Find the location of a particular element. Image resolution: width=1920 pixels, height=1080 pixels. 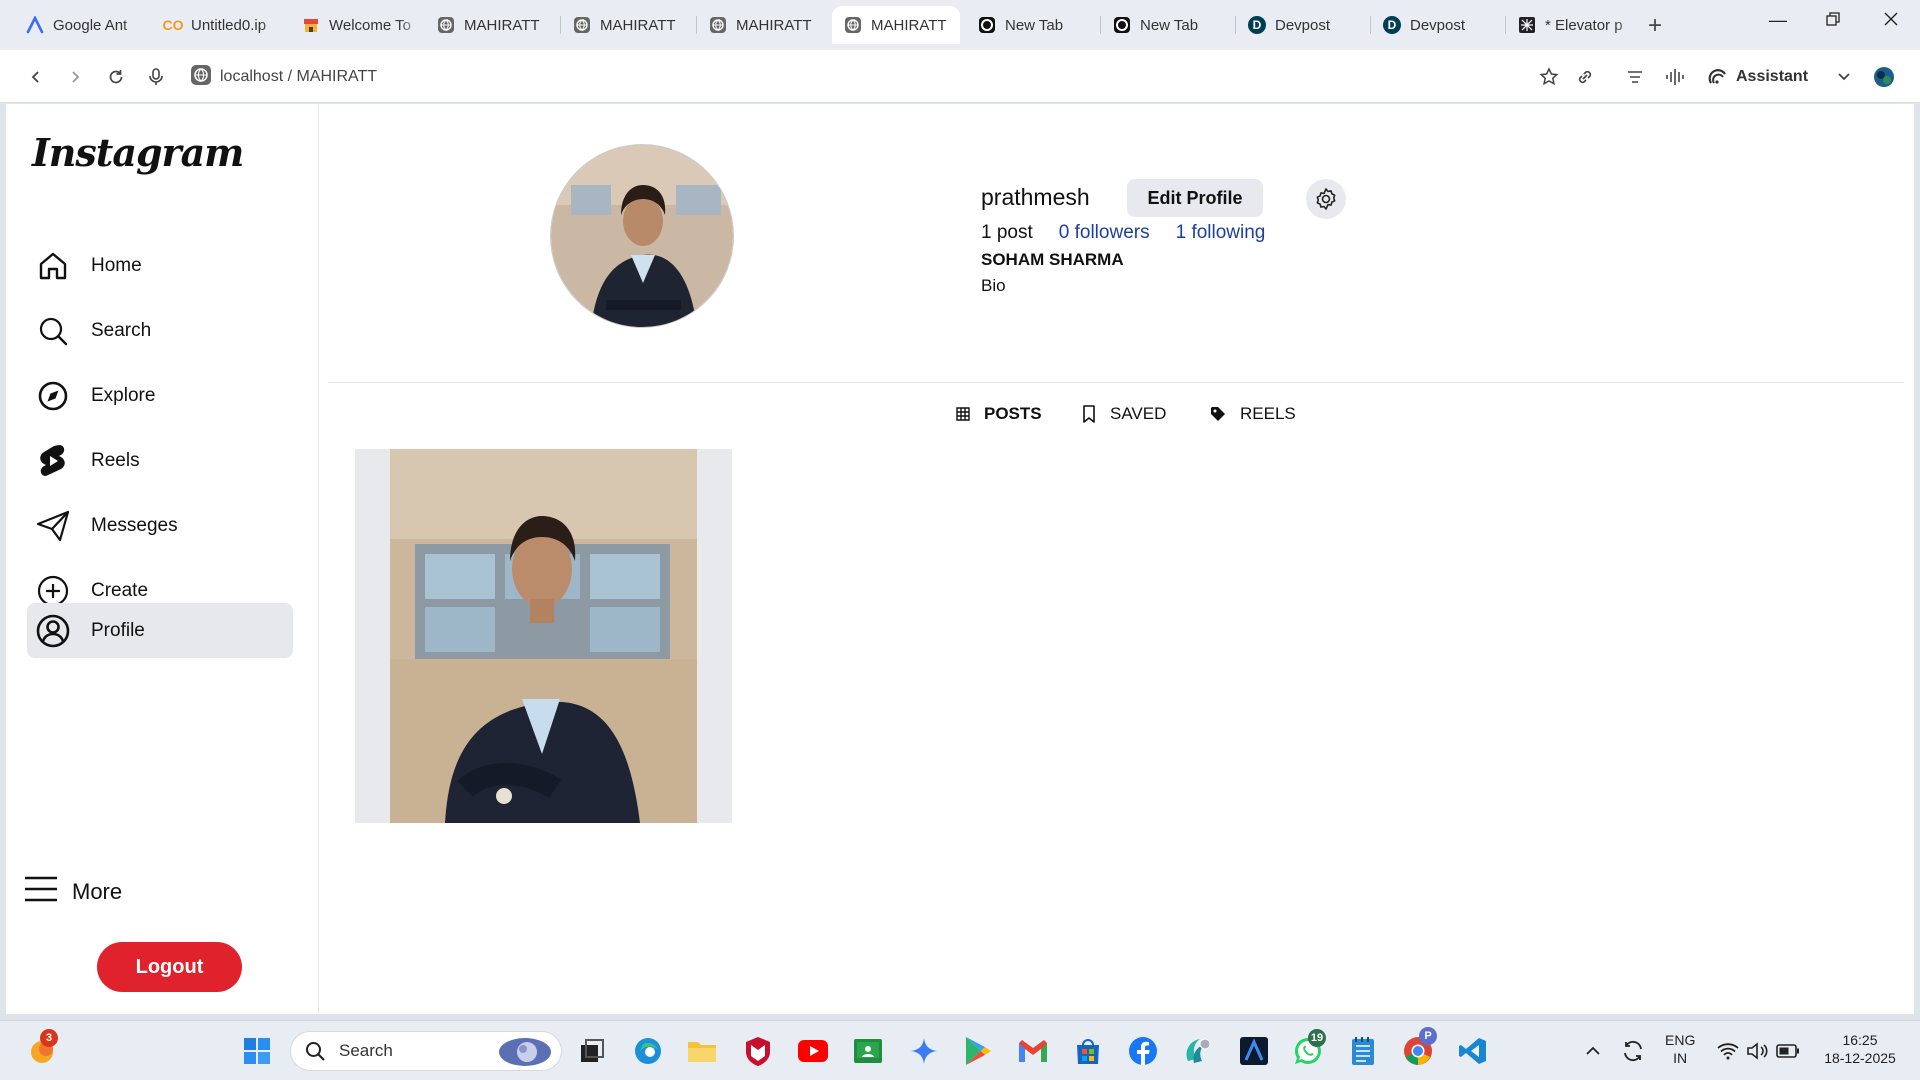

tab-title: * Elevator p is located at coordinates (1584, 25).